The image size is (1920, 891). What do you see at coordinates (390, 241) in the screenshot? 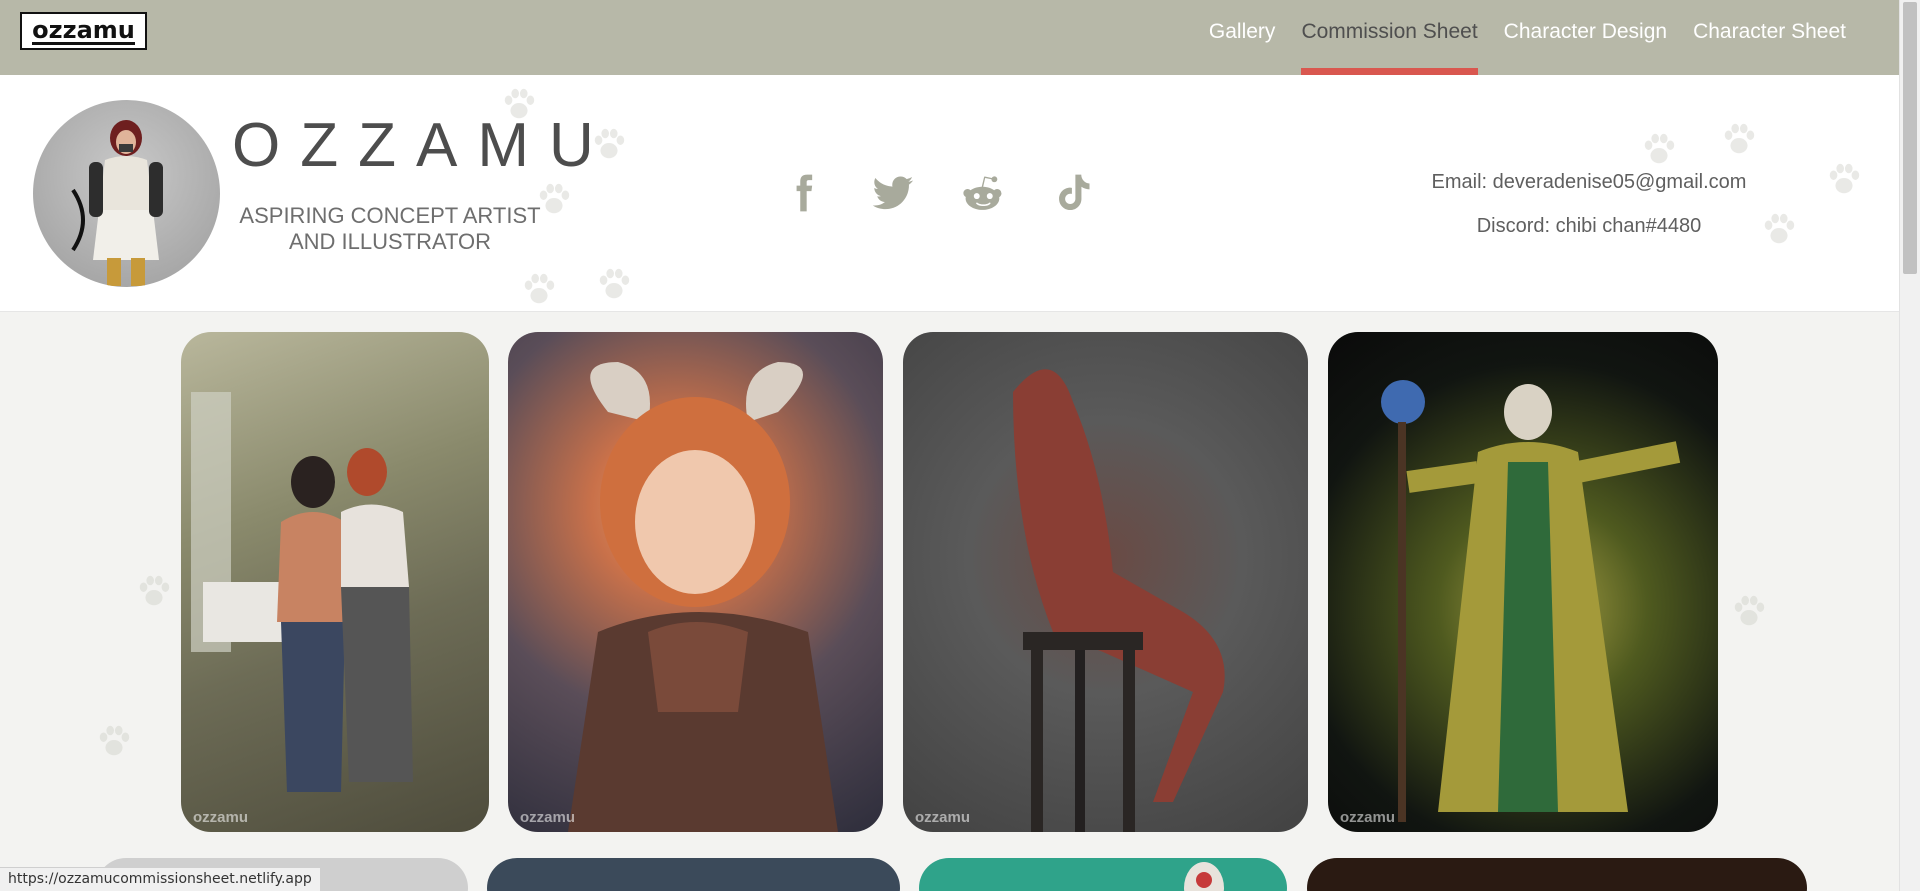
I see `tagline-line-2: AND ILLUSTRATOR` at bounding box center [390, 241].